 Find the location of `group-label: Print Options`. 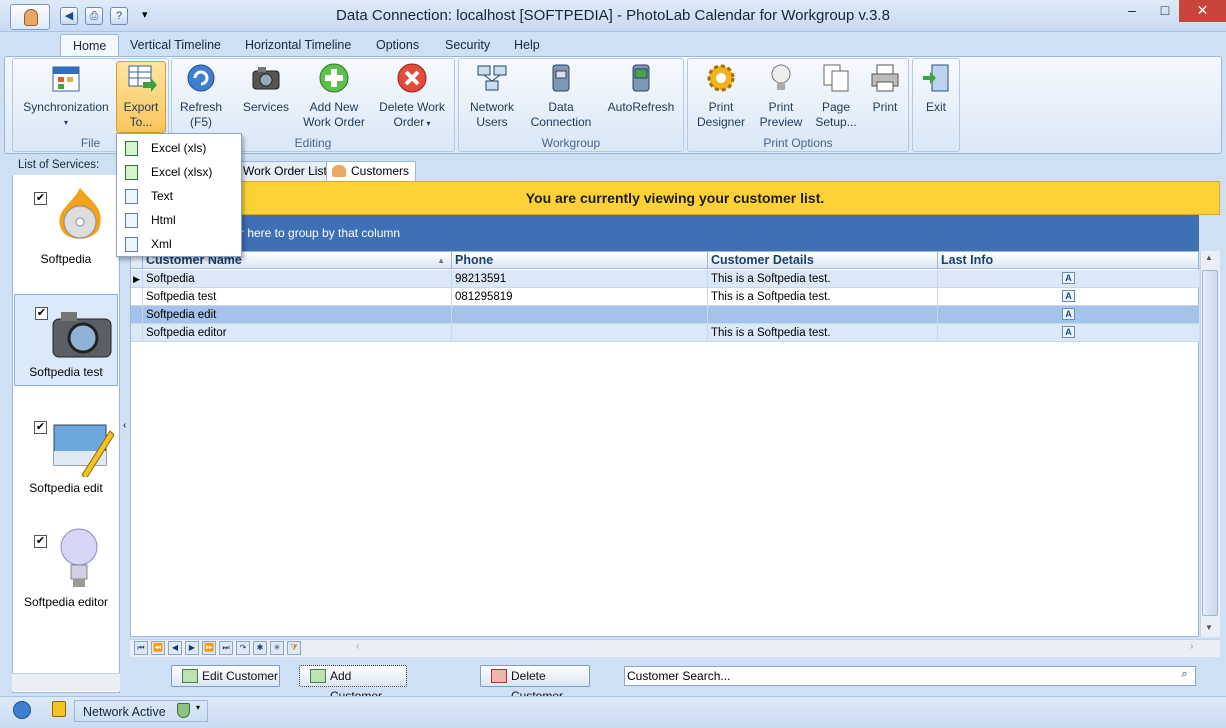

group-label: Print Options is located at coordinates (798, 143).